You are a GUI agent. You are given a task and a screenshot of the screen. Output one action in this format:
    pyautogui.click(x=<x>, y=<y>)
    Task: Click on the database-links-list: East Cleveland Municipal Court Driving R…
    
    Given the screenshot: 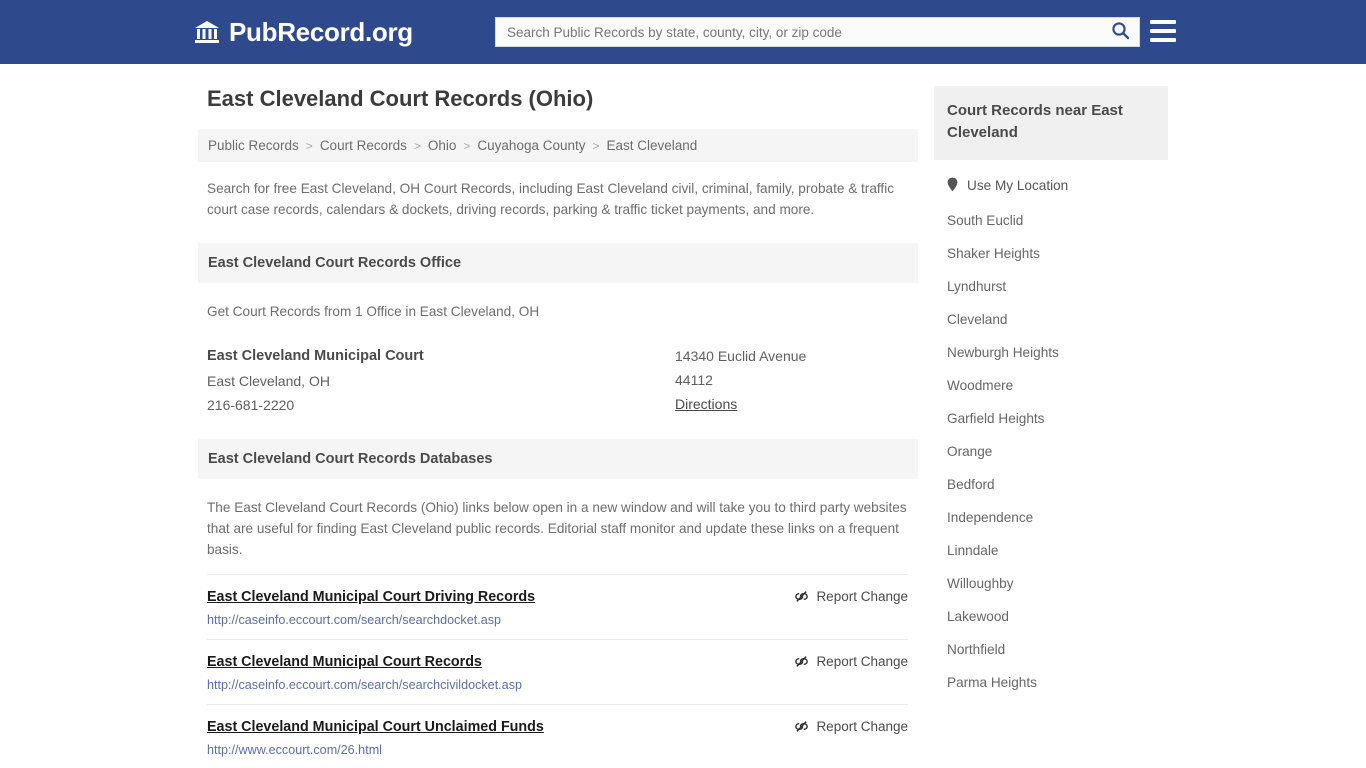 What is the action you would take?
    pyautogui.click(x=557, y=670)
    